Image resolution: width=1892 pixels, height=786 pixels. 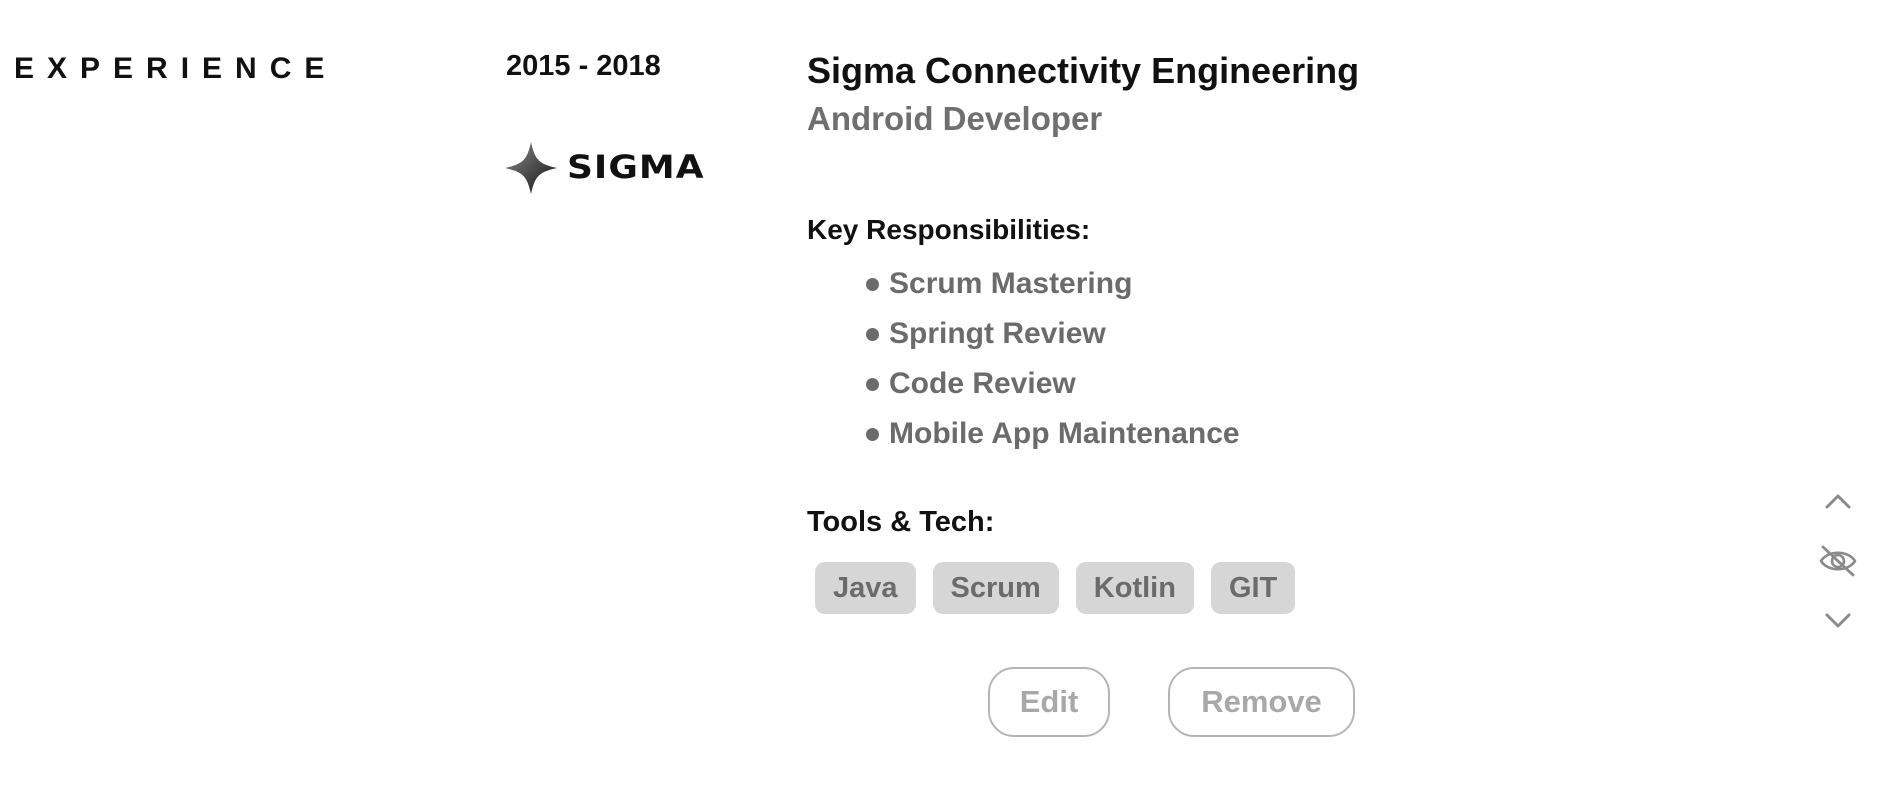 I want to click on chevron-down-icon, so click(x=1838, y=620).